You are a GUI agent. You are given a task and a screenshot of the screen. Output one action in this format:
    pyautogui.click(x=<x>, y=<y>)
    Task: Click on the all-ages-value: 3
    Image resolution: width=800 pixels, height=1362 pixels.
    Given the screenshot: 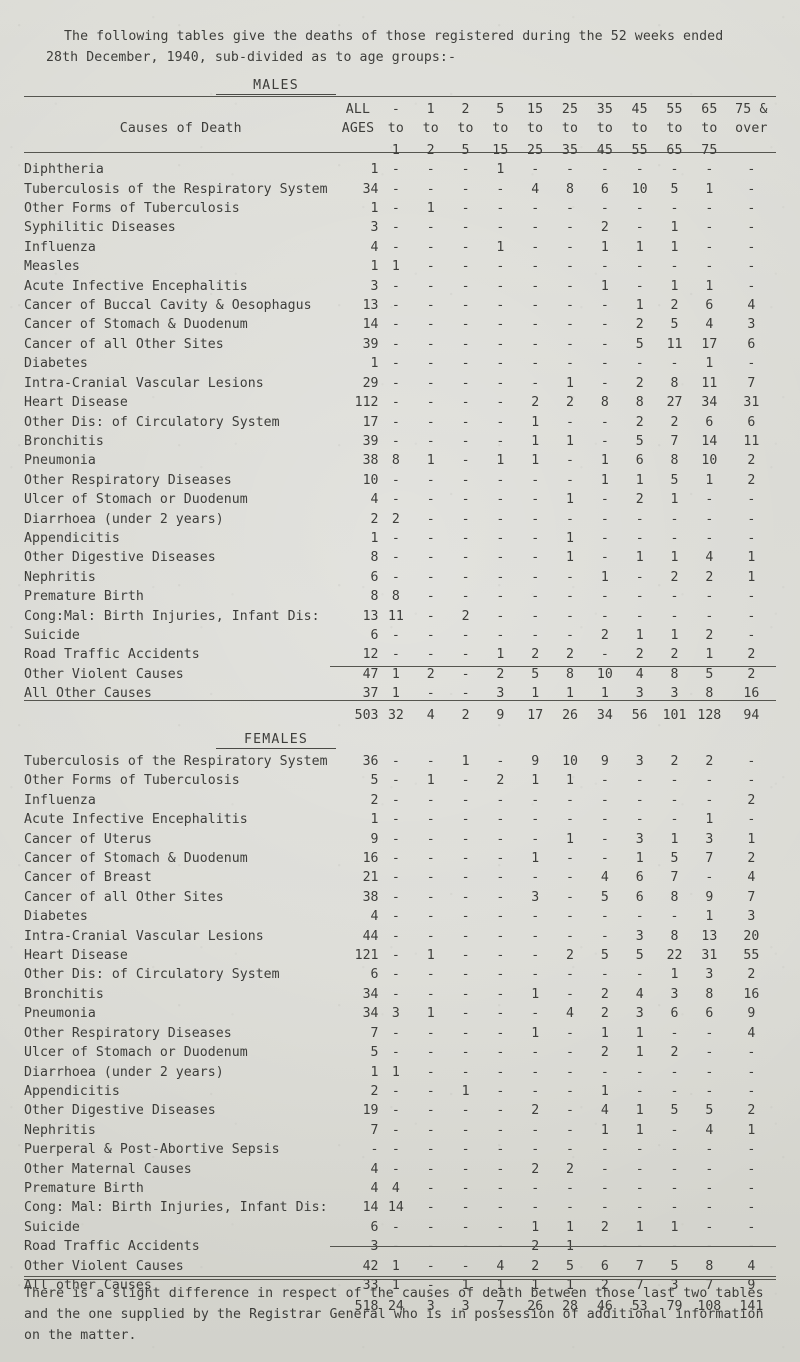 What is the action you would take?
    pyautogui.click(x=374, y=286)
    